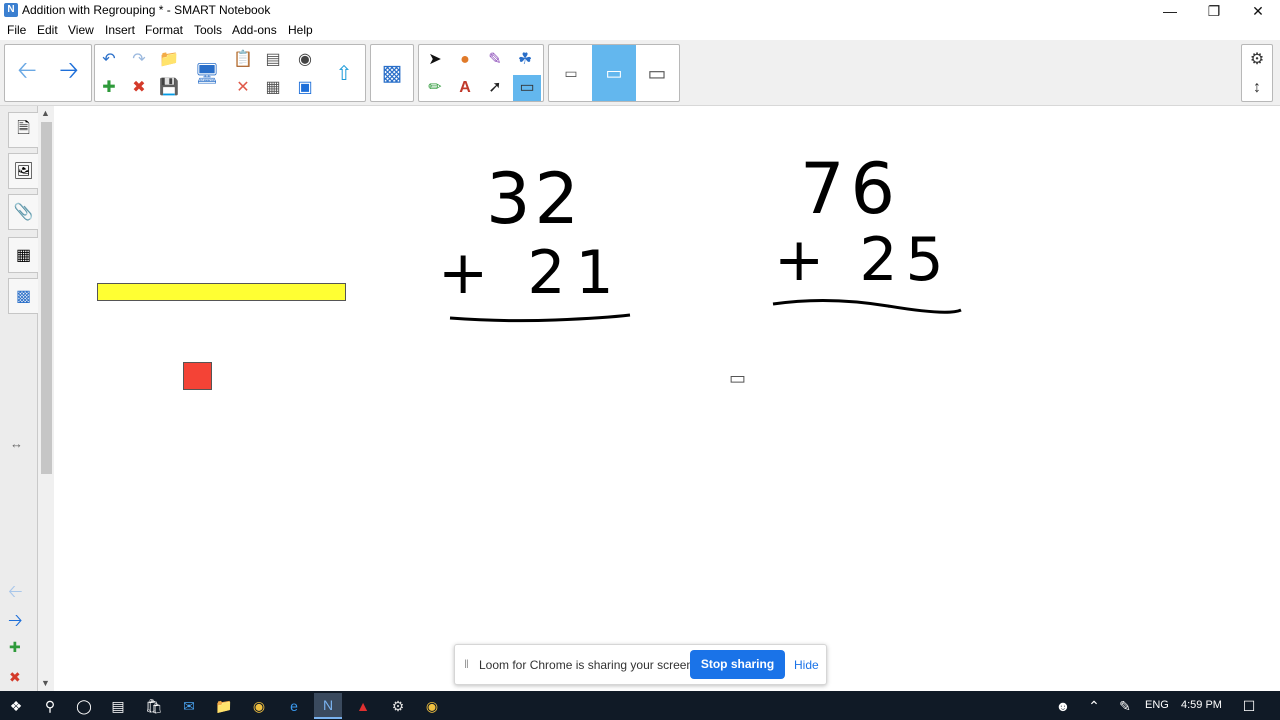 This screenshot has width=1280, height=720. Describe the element at coordinates (867, 306) in the screenshot. I see `problem2-underline` at that location.